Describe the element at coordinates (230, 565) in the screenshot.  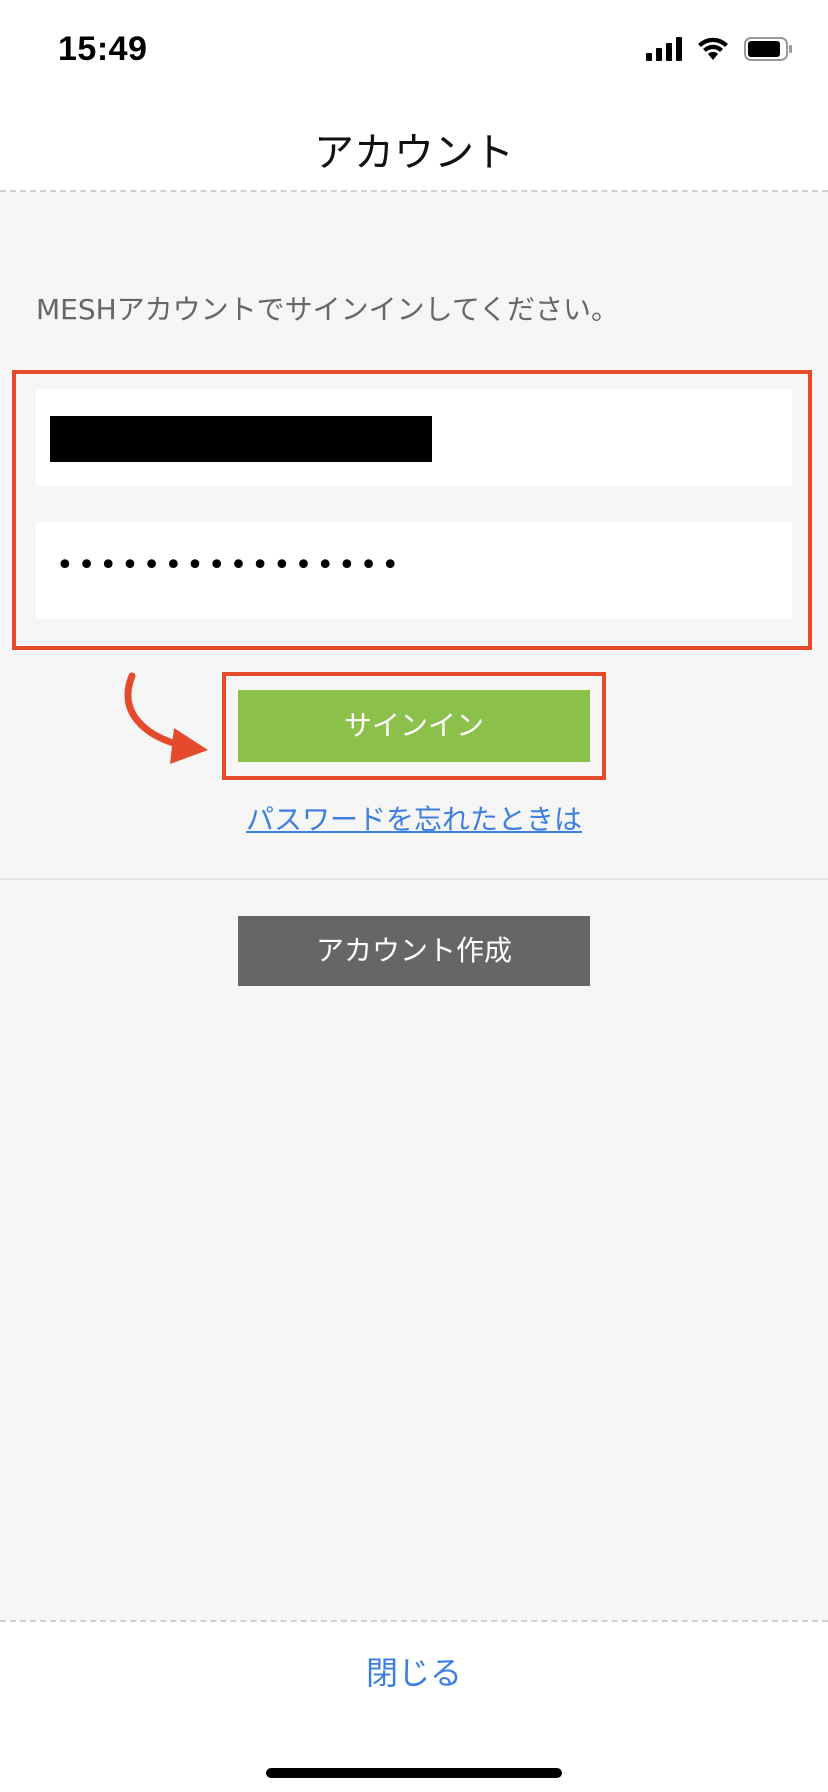
I see `password-value: ••••••••••••••••` at that location.